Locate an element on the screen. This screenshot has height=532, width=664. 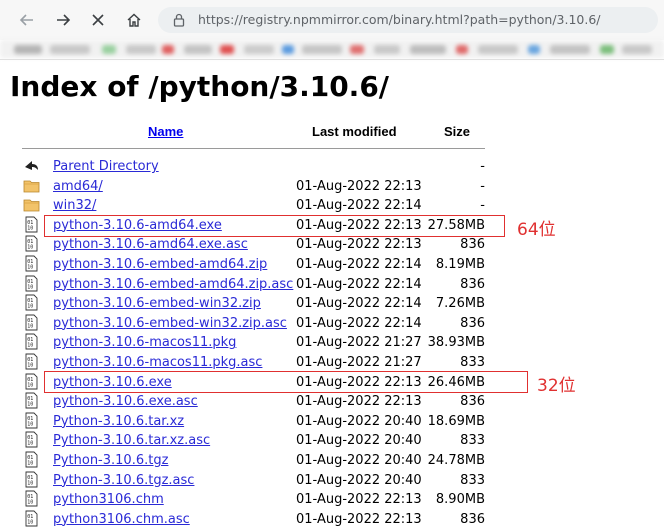
file-link: Parent Directory is located at coordinates (106, 166).